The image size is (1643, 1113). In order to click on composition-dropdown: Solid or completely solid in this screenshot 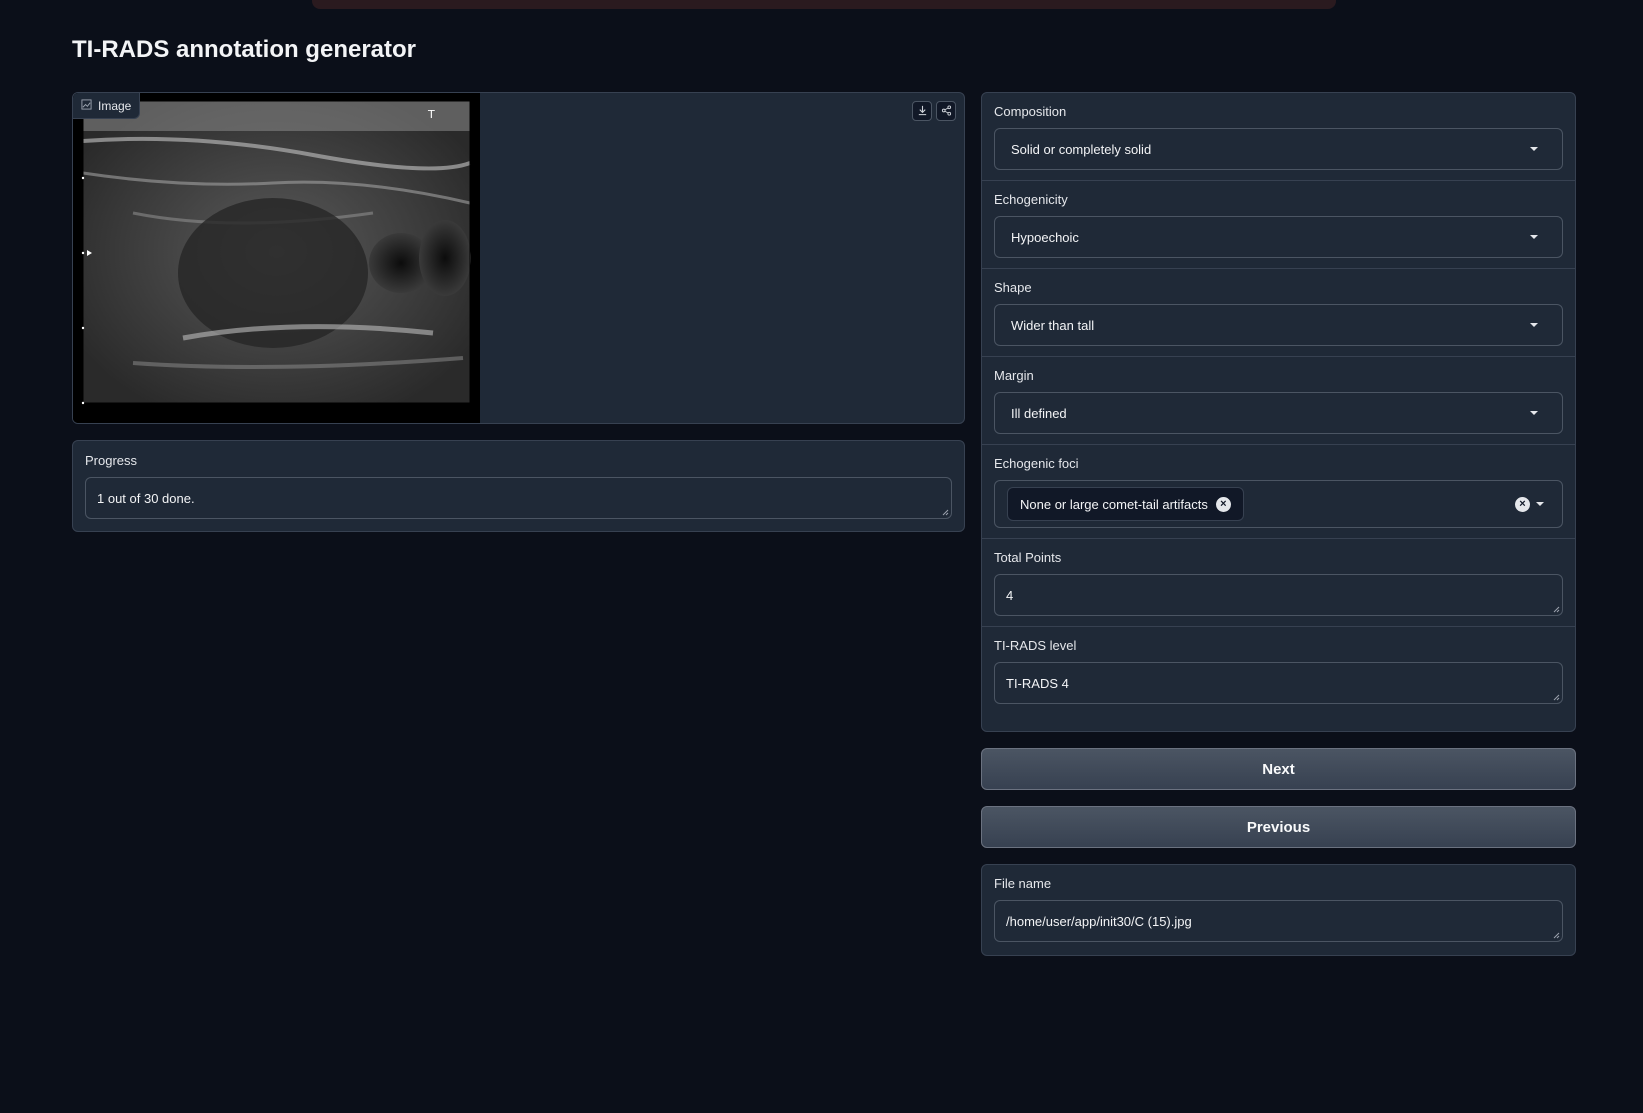, I will do `click(1278, 149)`.